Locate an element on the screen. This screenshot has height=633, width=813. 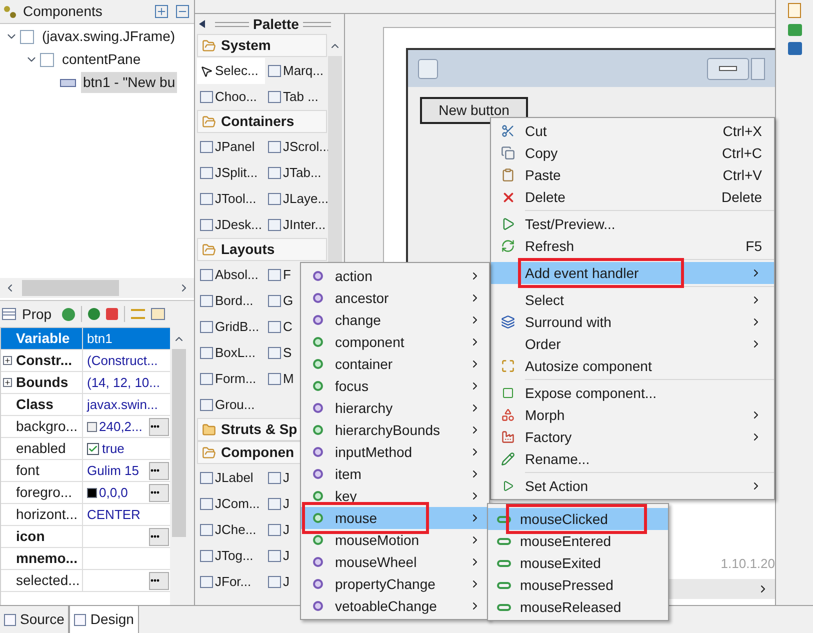
component-icon is located at coordinates (68, 82).